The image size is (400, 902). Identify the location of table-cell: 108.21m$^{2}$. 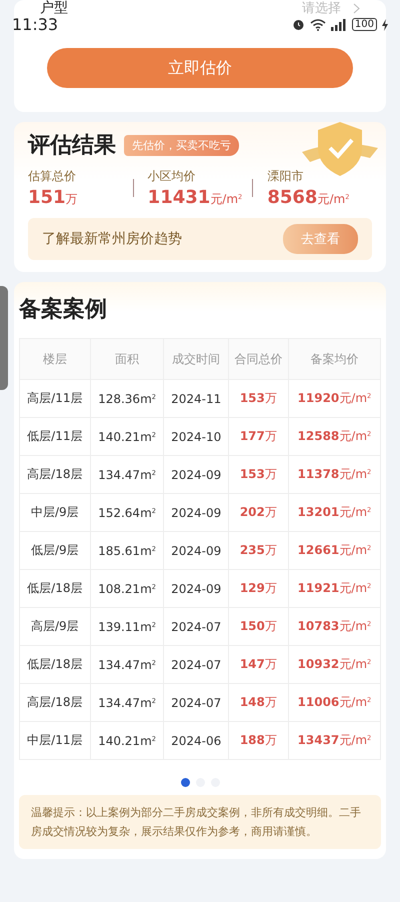
(127, 589).